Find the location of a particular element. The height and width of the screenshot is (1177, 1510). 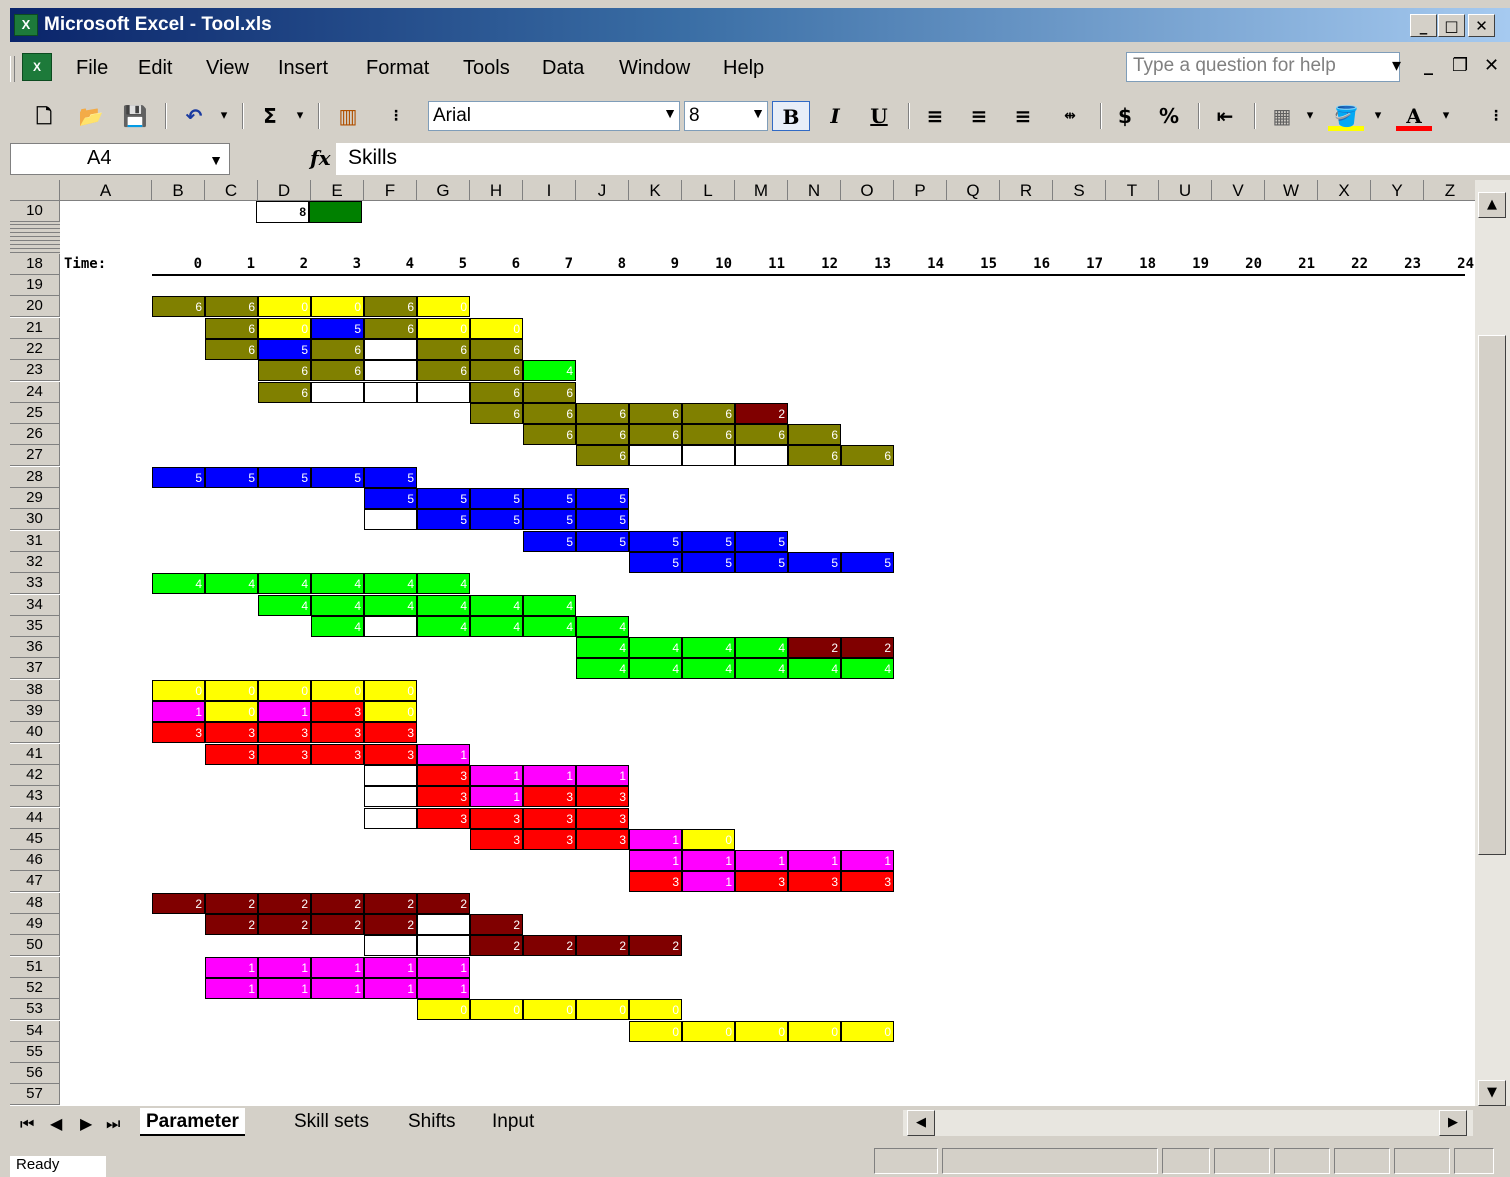

cell-o32: 5 is located at coordinates (867, 562).